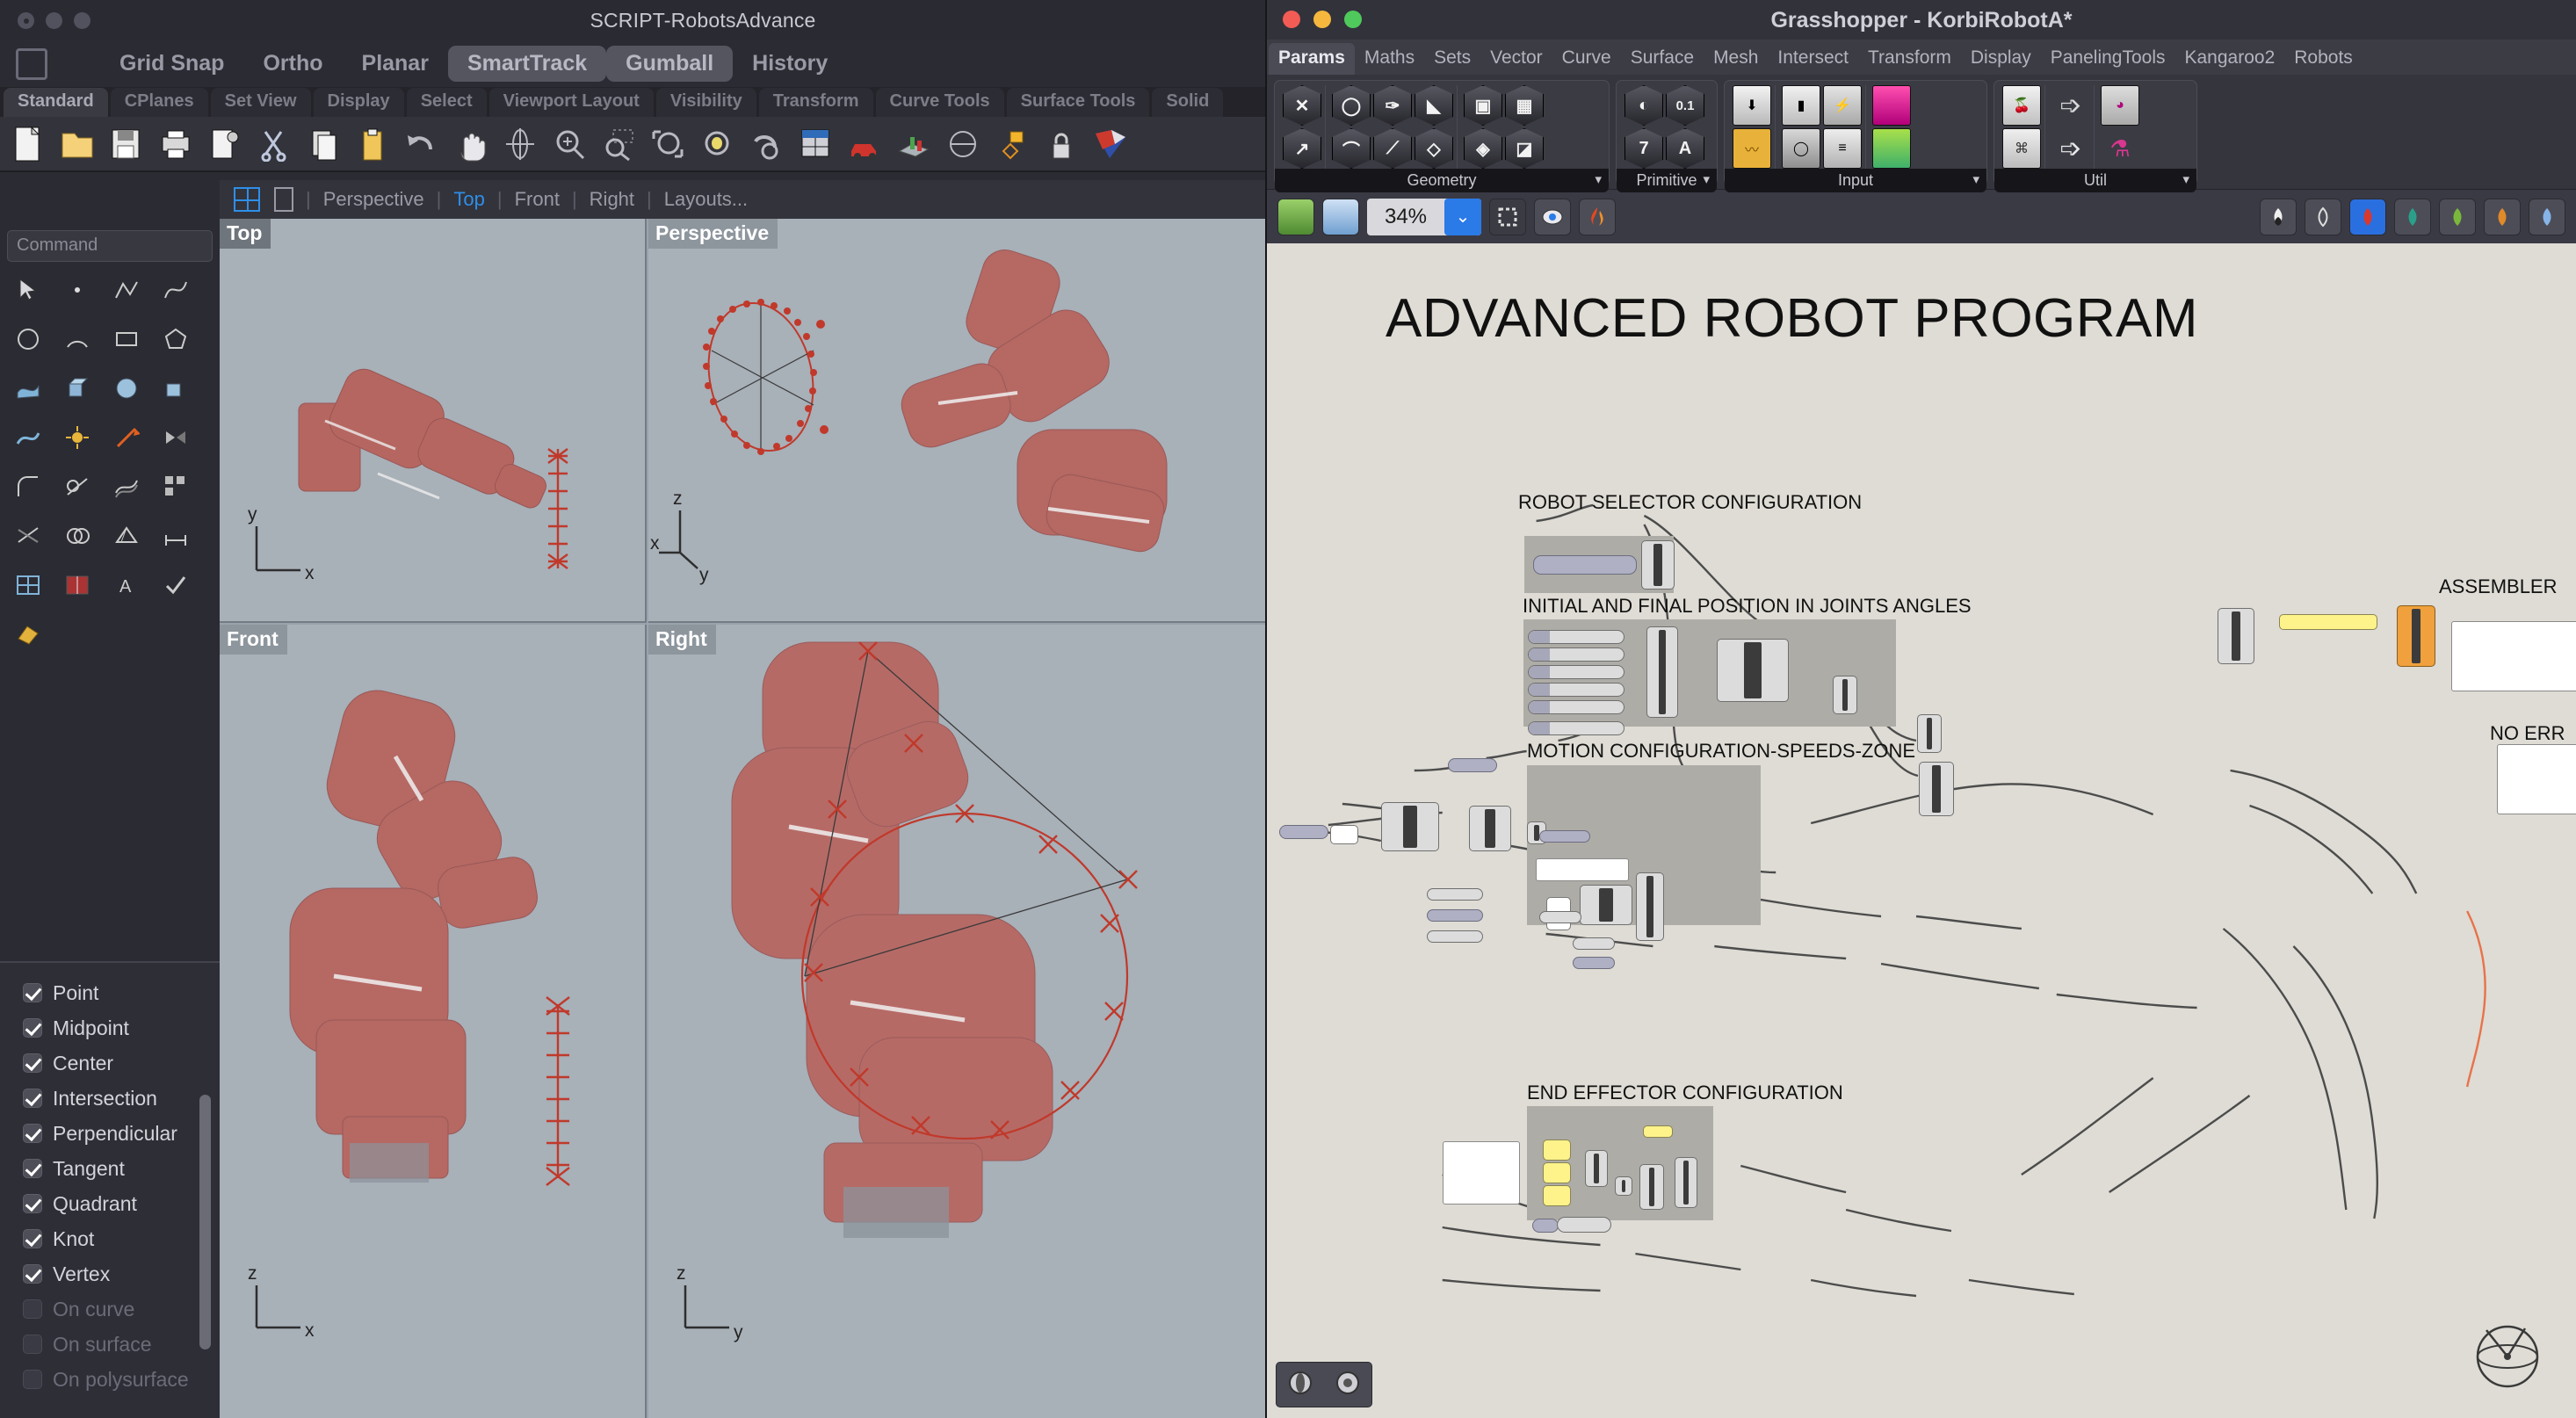 This screenshot has height=1418, width=2576. What do you see at coordinates (175, 339) in the screenshot?
I see `polygon-icon` at bounding box center [175, 339].